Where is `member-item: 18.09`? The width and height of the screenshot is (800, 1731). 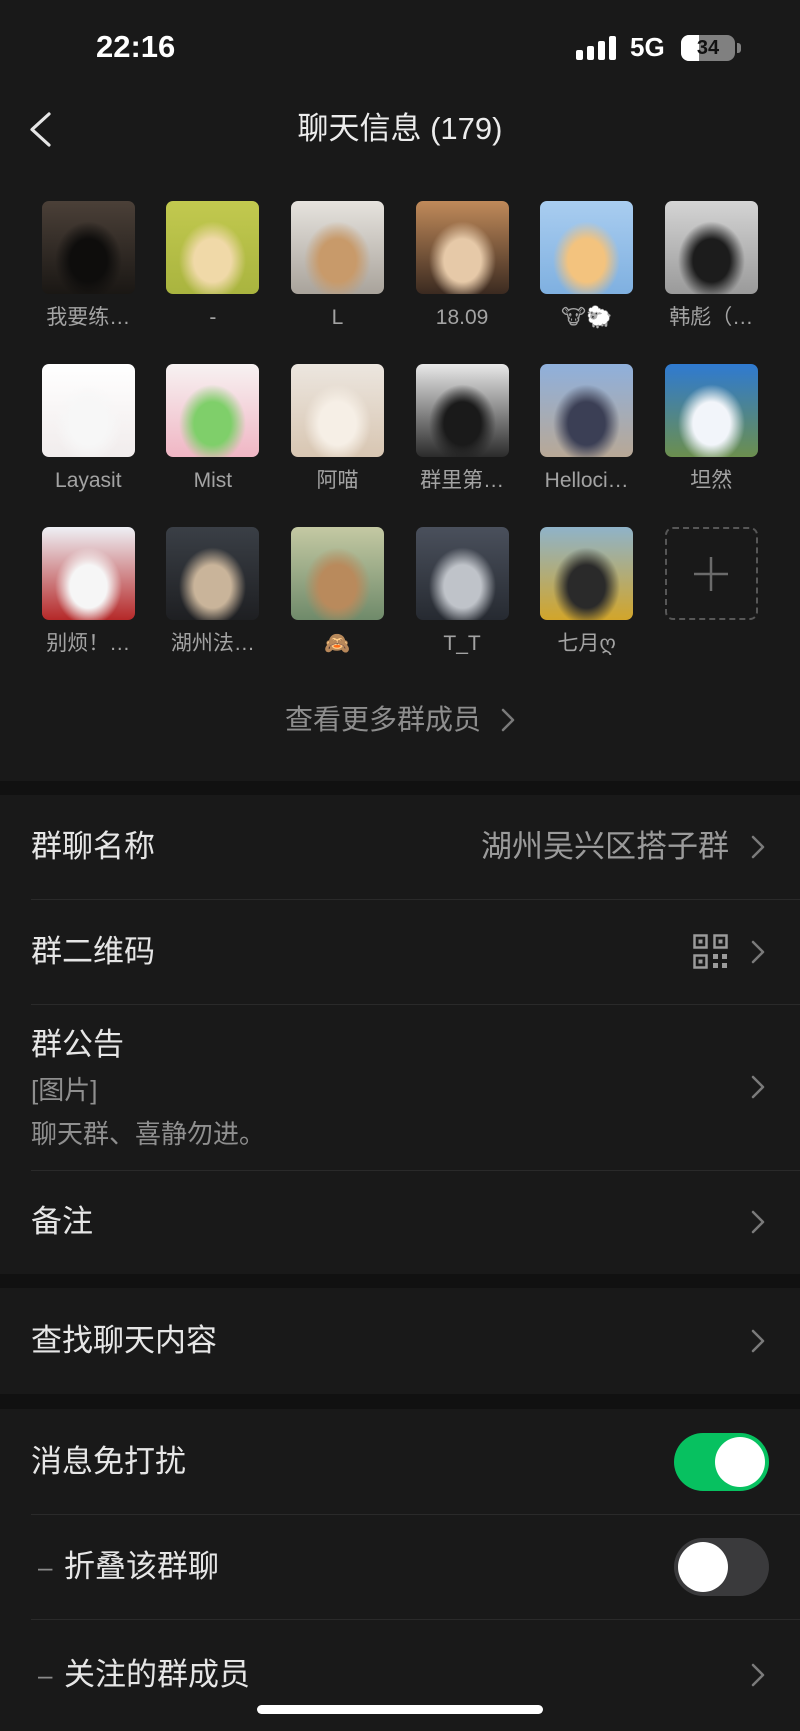 member-item: 18.09 is located at coordinates (462, 282).